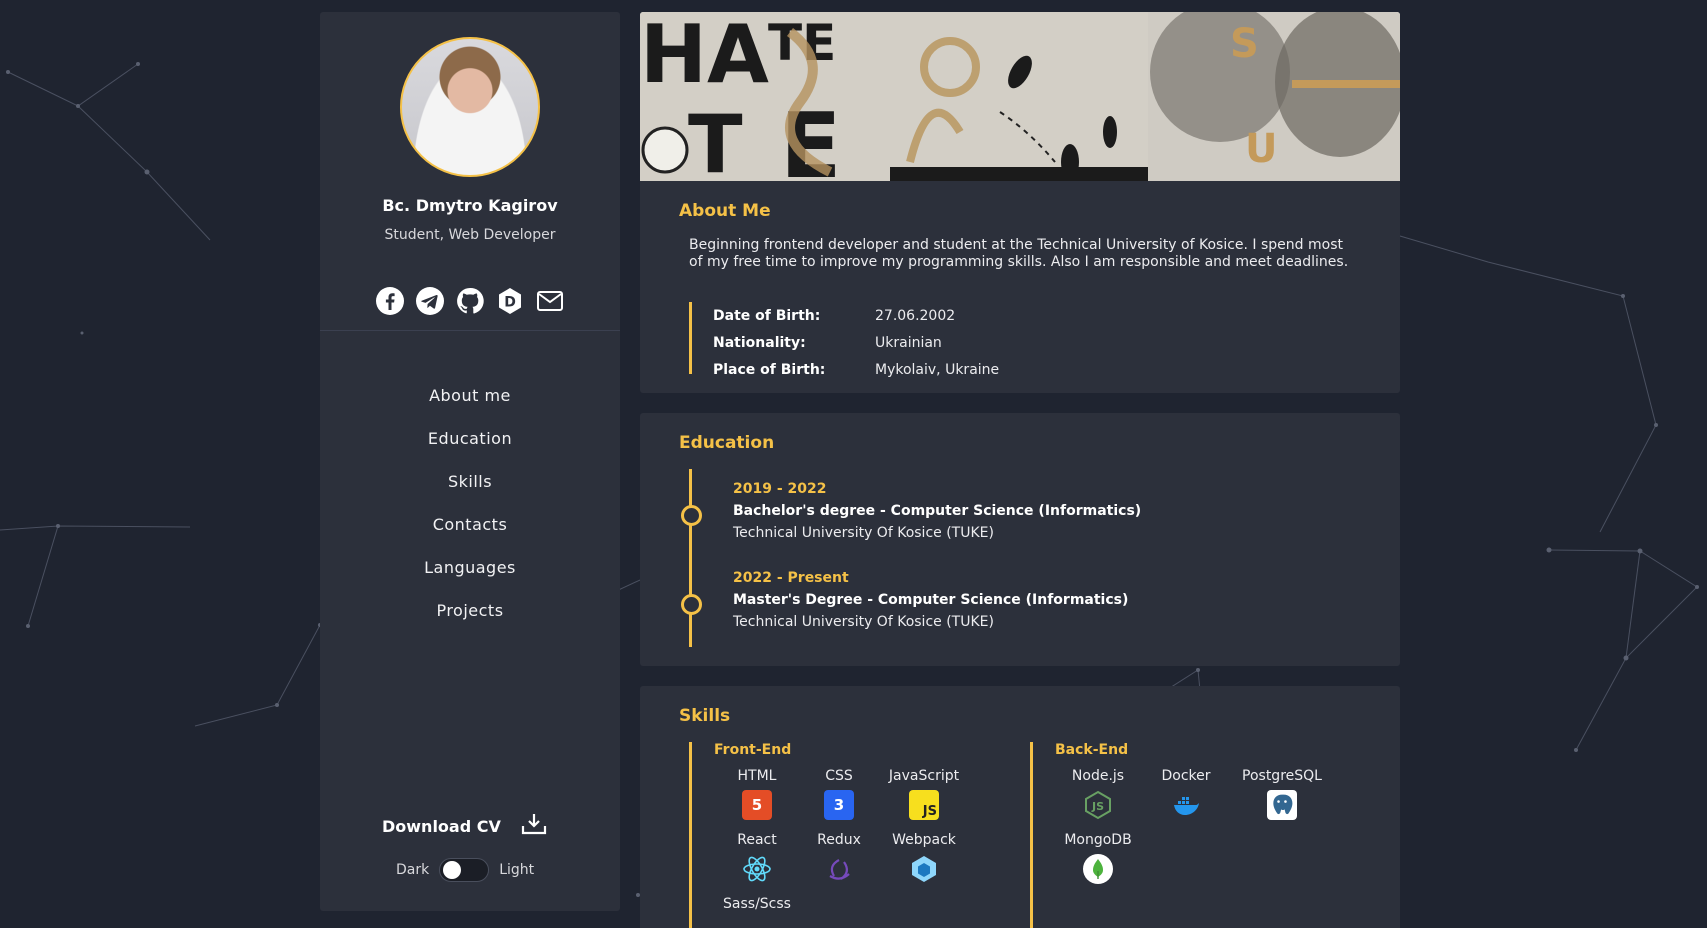 Image resolution: width=1707 pixels, height=928 pixels. Describe the element at coordinates (715, 139) in the screenshot. I see `svg-text: T` at that location.